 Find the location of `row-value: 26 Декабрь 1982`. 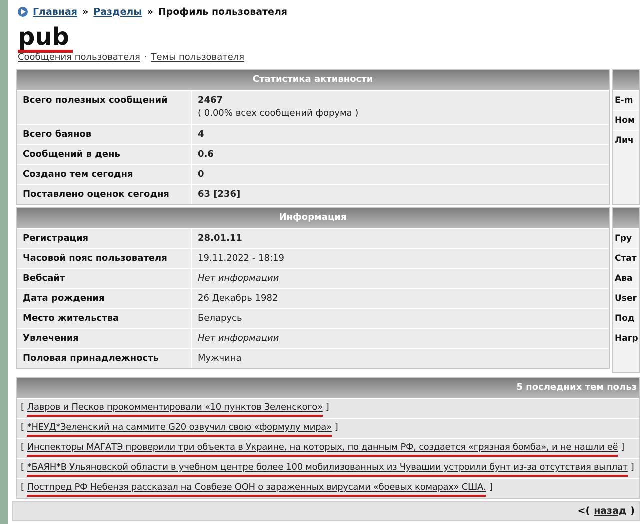

row-value: 26 Декабрь 1982 is located at coordinates (238, 299).